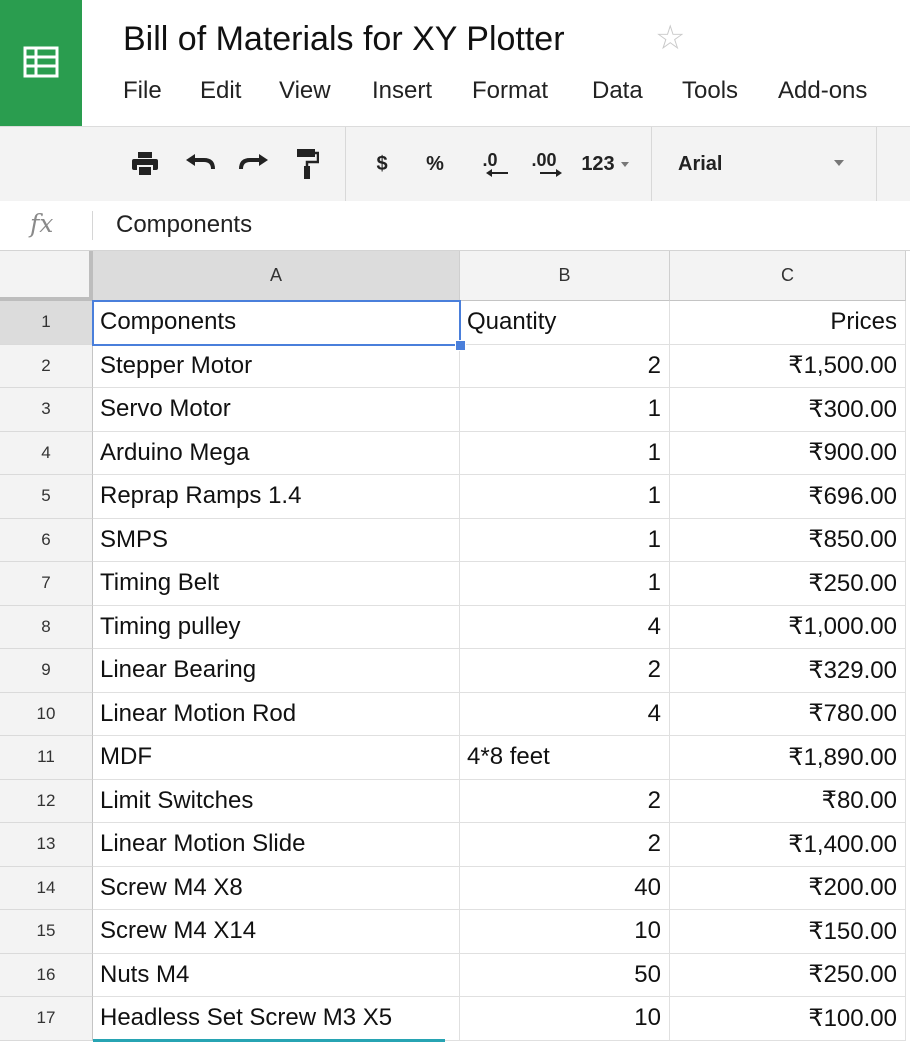  What do you see at coordinates (276, 714) in the screenshot?
I see `cell-a: Linear Motion Rod` at bounding box center [276, 714].